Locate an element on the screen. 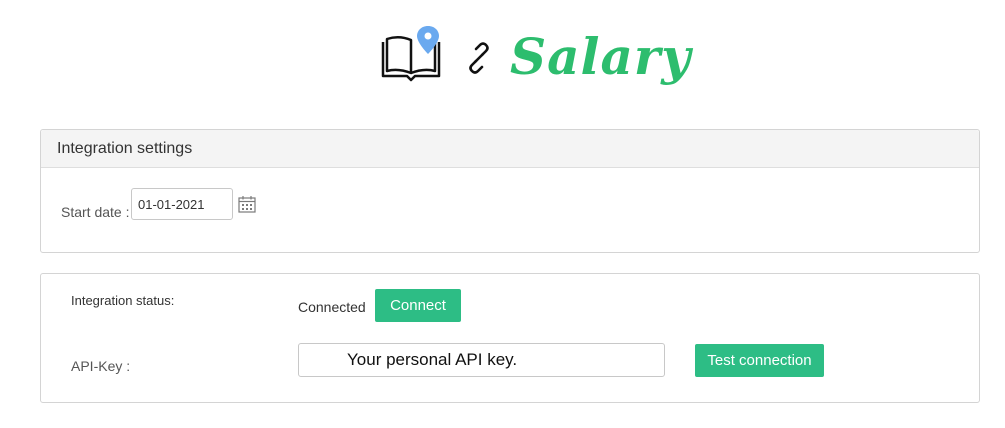  brand-logo-text: Salary is located at coordinates (601, 56).